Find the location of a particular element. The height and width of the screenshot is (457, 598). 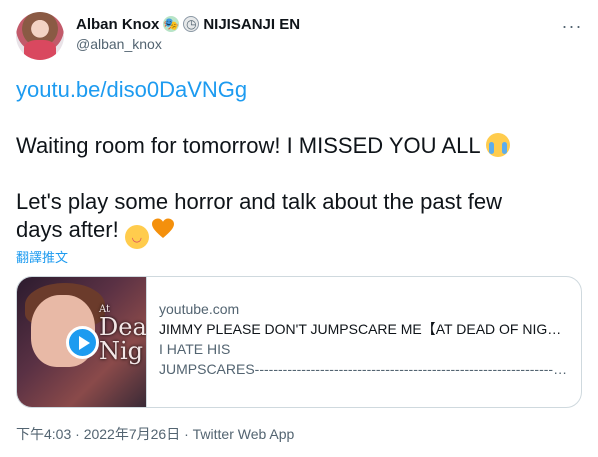

video-thumbnail: At Dea Nig is located at coordinates (82, 342).